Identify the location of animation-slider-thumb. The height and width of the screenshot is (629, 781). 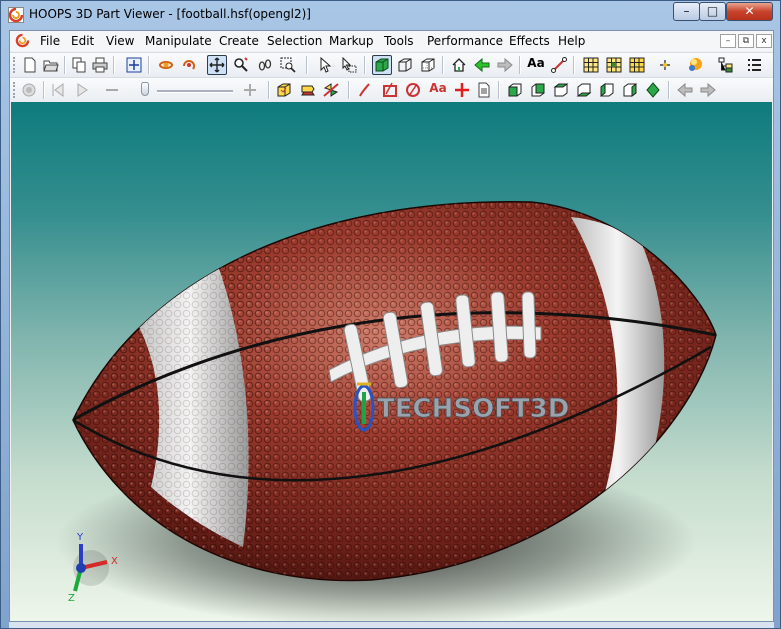
(145, 89).